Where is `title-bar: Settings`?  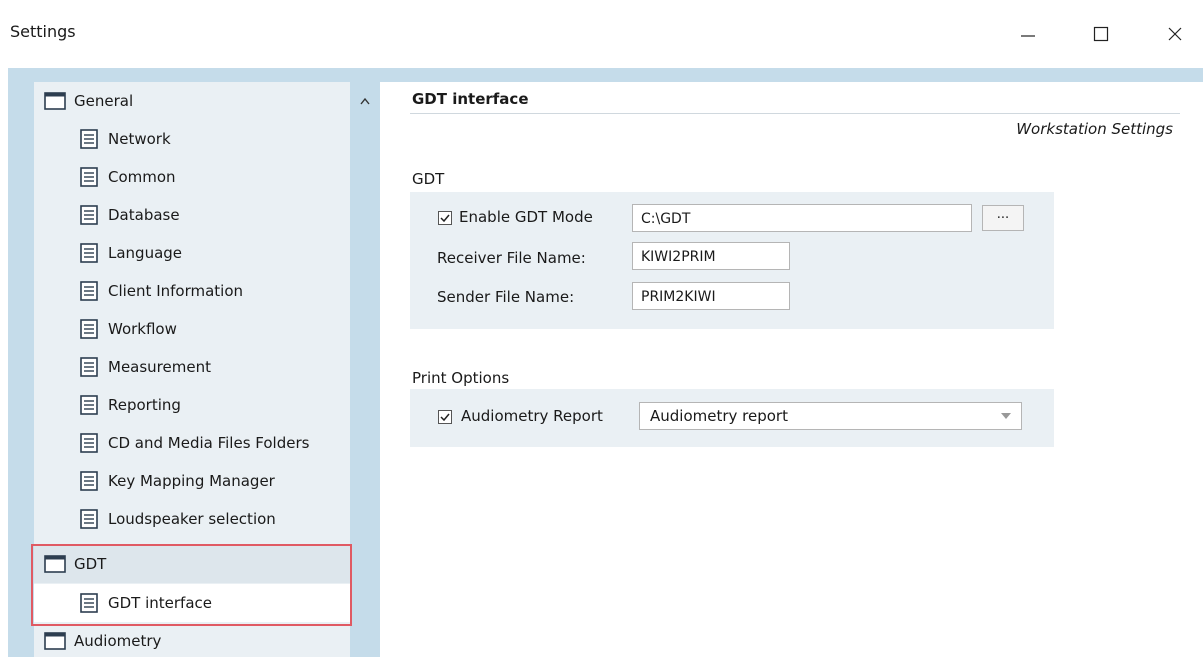 title-bar: Settings is located at coordinates (601, 34).